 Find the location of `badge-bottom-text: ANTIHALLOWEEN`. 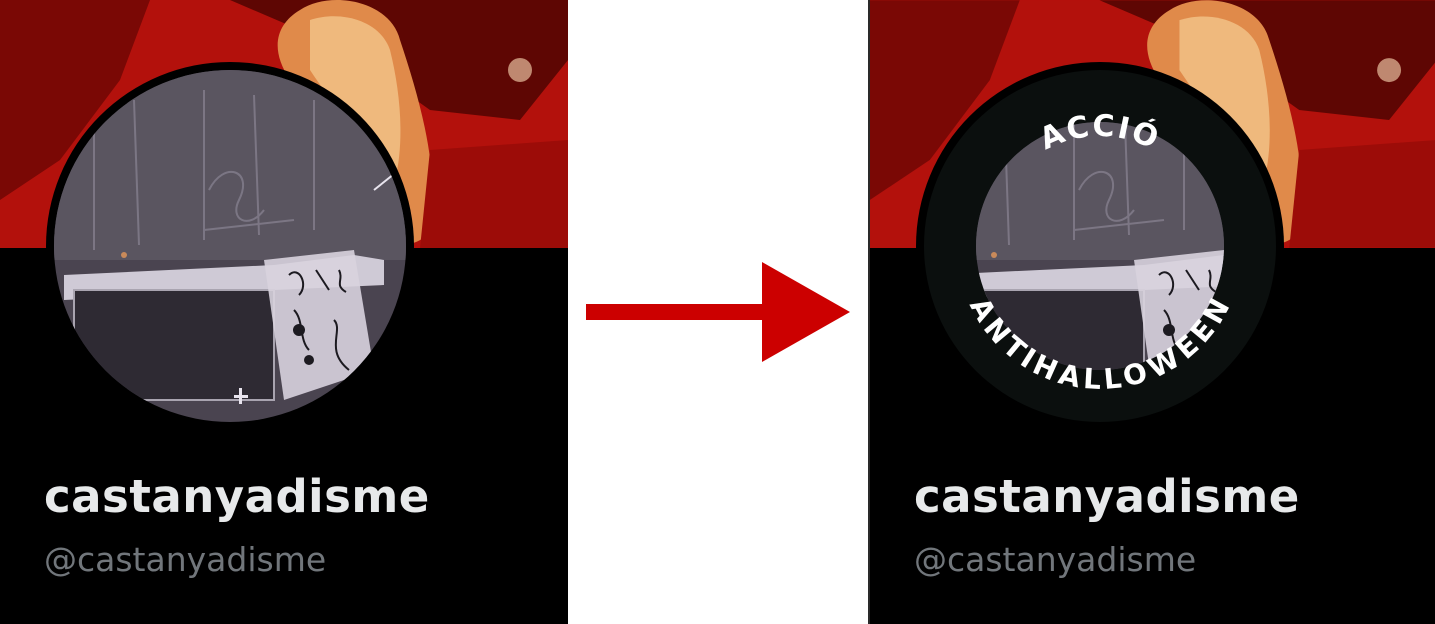

badge-bottom-text: ANTIHALLOWEEN is located at coordinates (1099, 344).